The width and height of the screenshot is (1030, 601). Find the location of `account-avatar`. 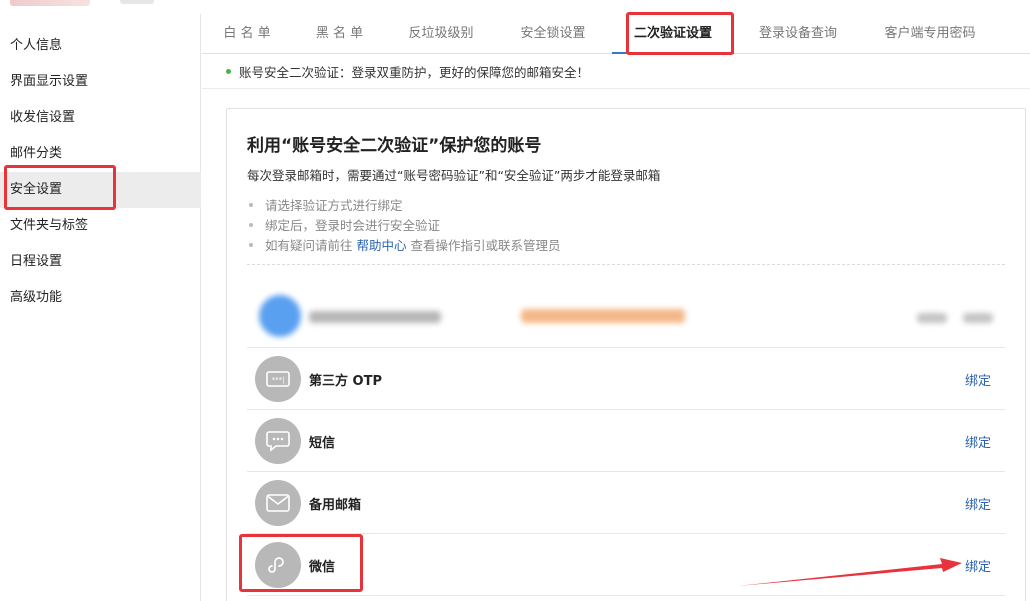

account-avatar is located at coordinates (280, 316).